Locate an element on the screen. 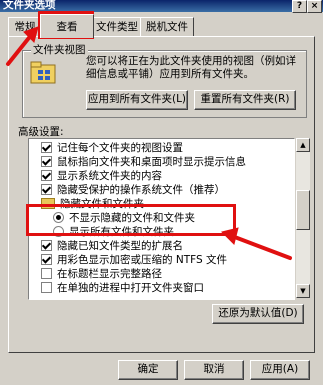  arrow-to-view-tab is located at coordinates (20, 49).